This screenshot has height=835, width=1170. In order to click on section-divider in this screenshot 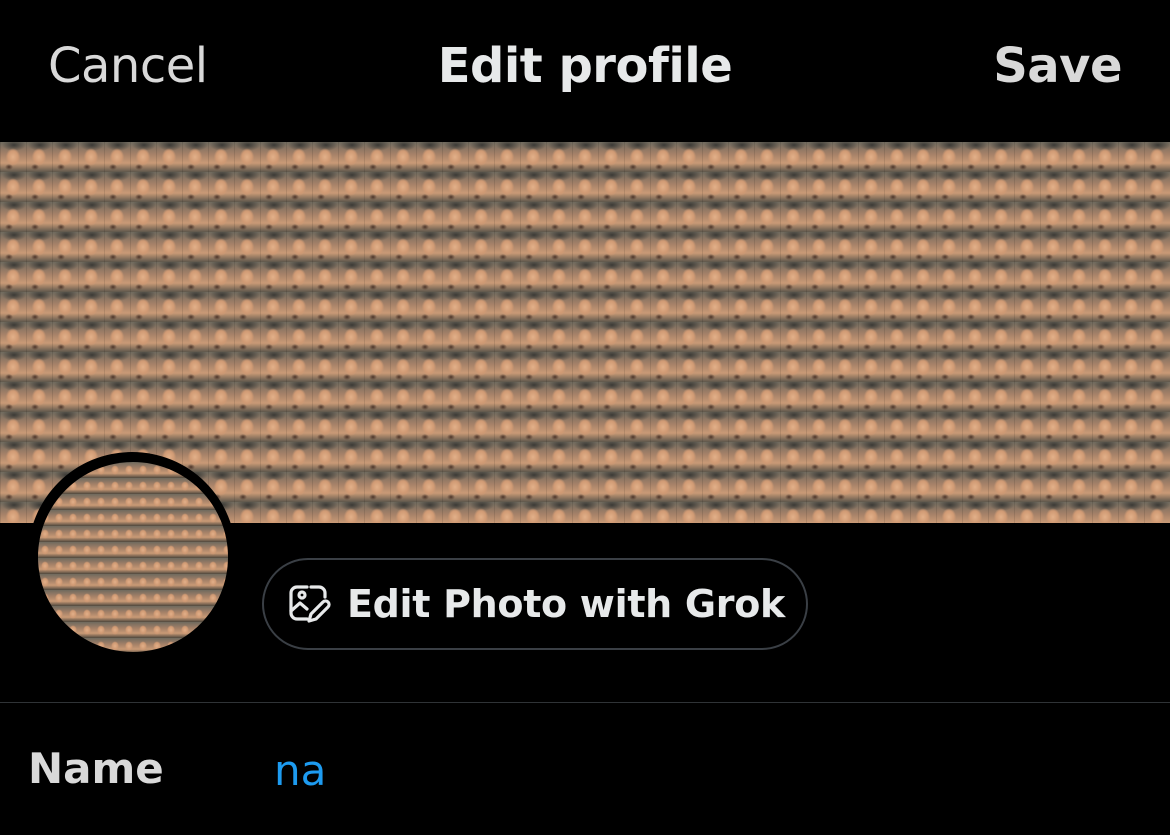, I will do `click(585, 702)`.